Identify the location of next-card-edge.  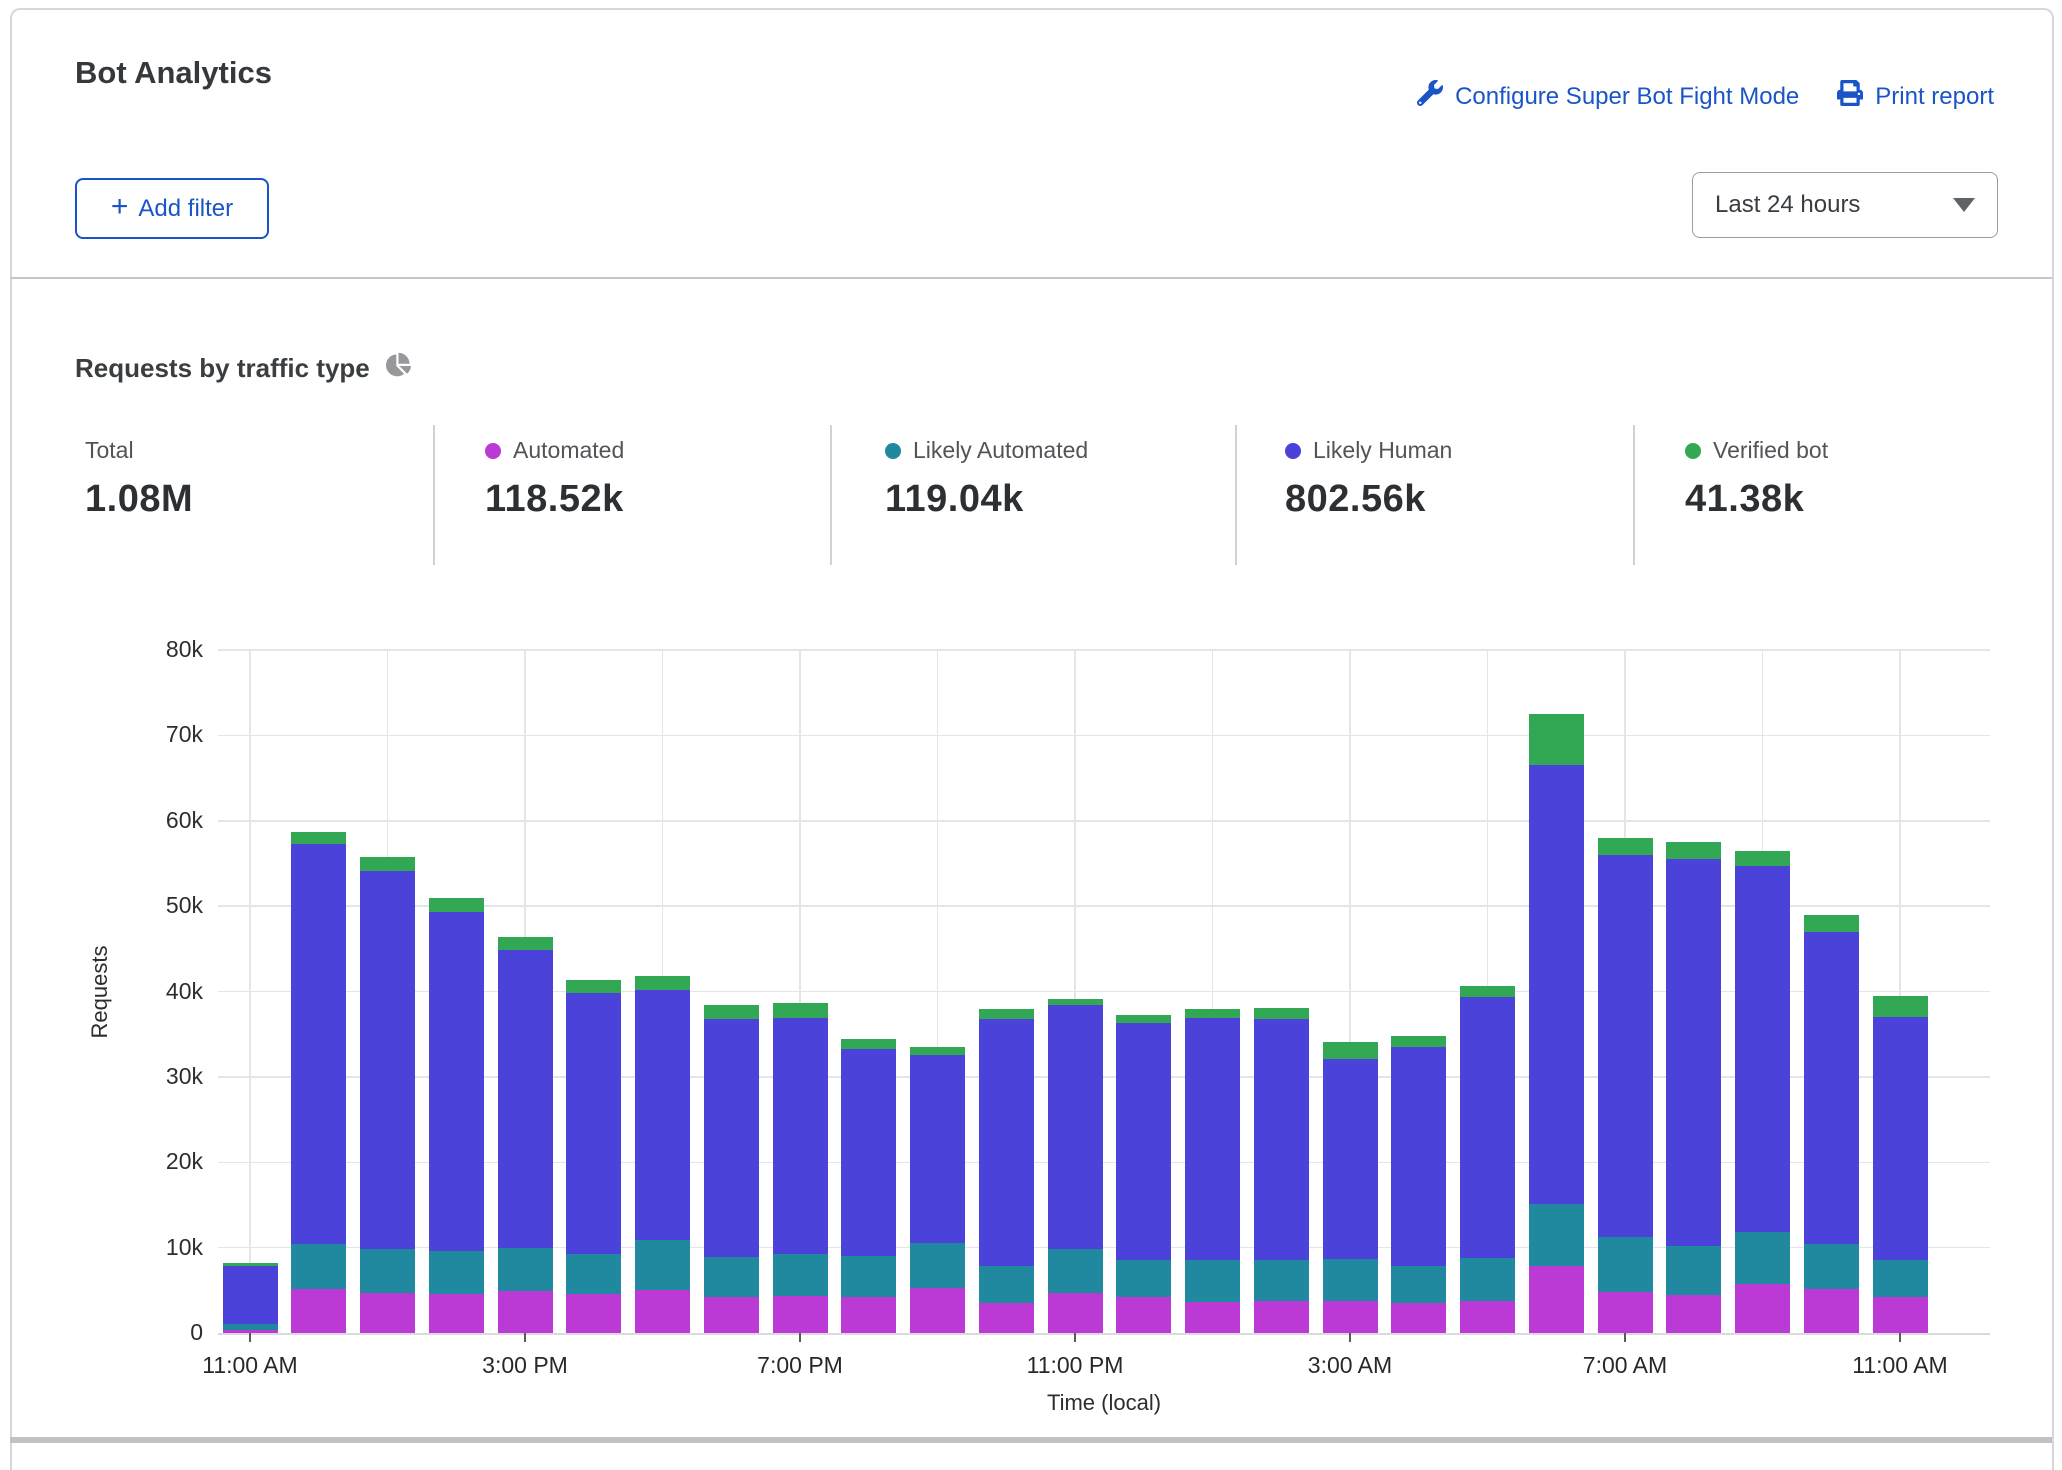
(1031, 1440).